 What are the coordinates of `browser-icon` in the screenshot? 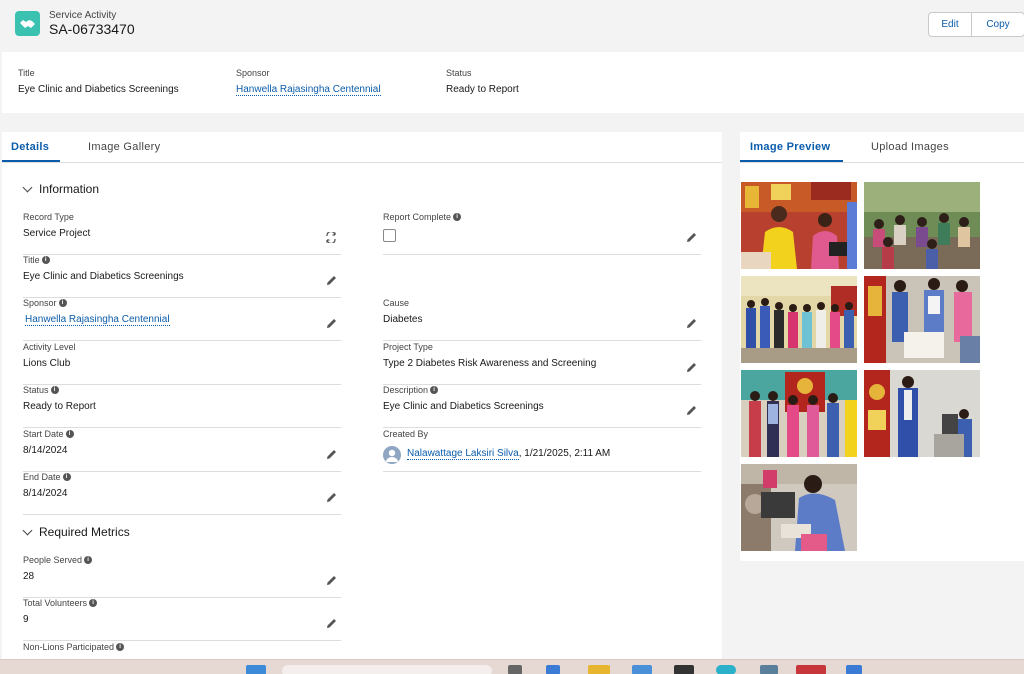 It's located at (811, 669).